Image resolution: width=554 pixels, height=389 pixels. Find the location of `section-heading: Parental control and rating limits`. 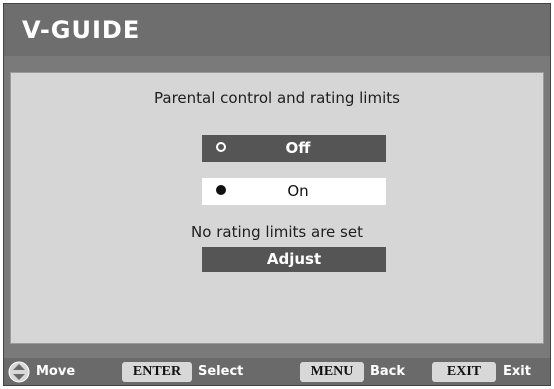

section-heading: Parental control and rating limits is located at coordinates (277, 98).